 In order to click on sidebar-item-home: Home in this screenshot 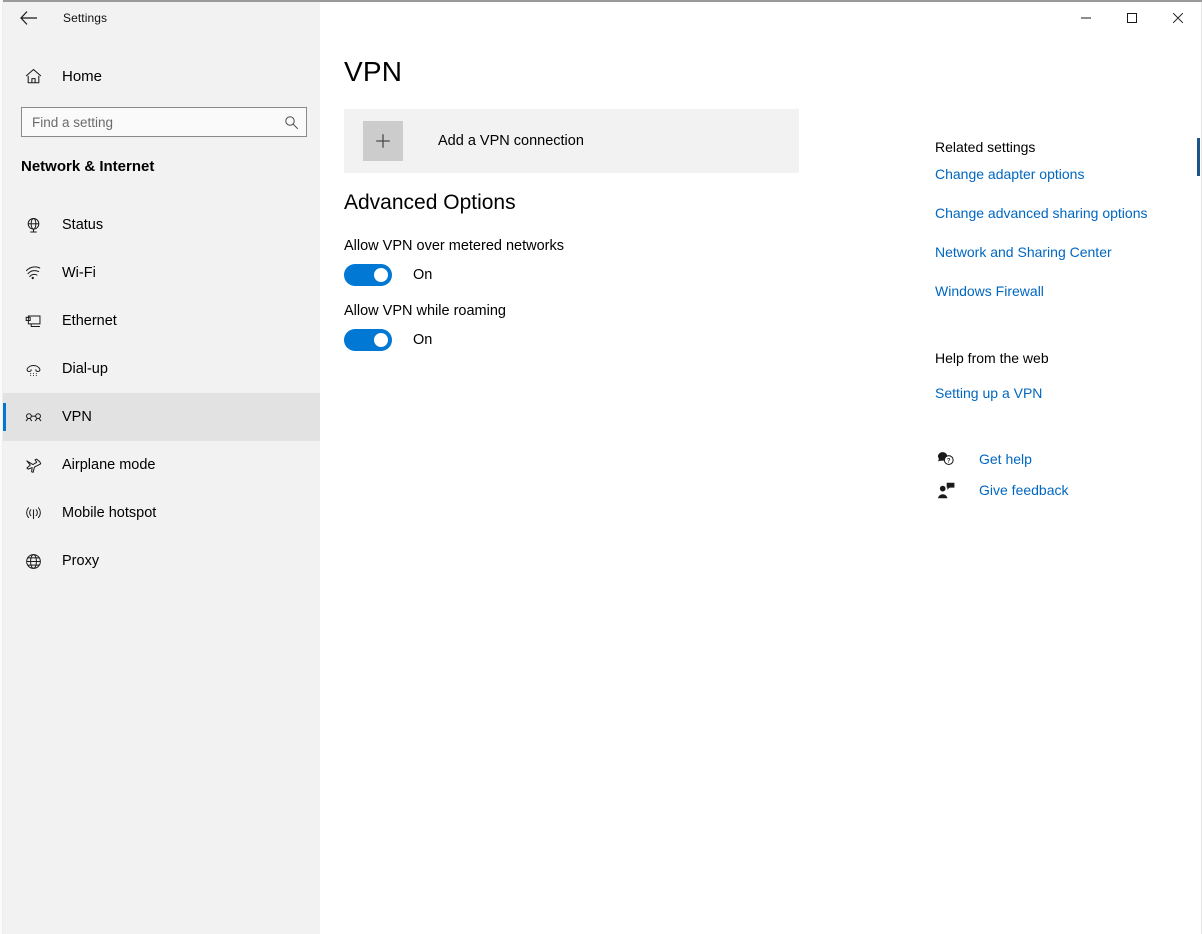, I will do `click(161, 76)`.